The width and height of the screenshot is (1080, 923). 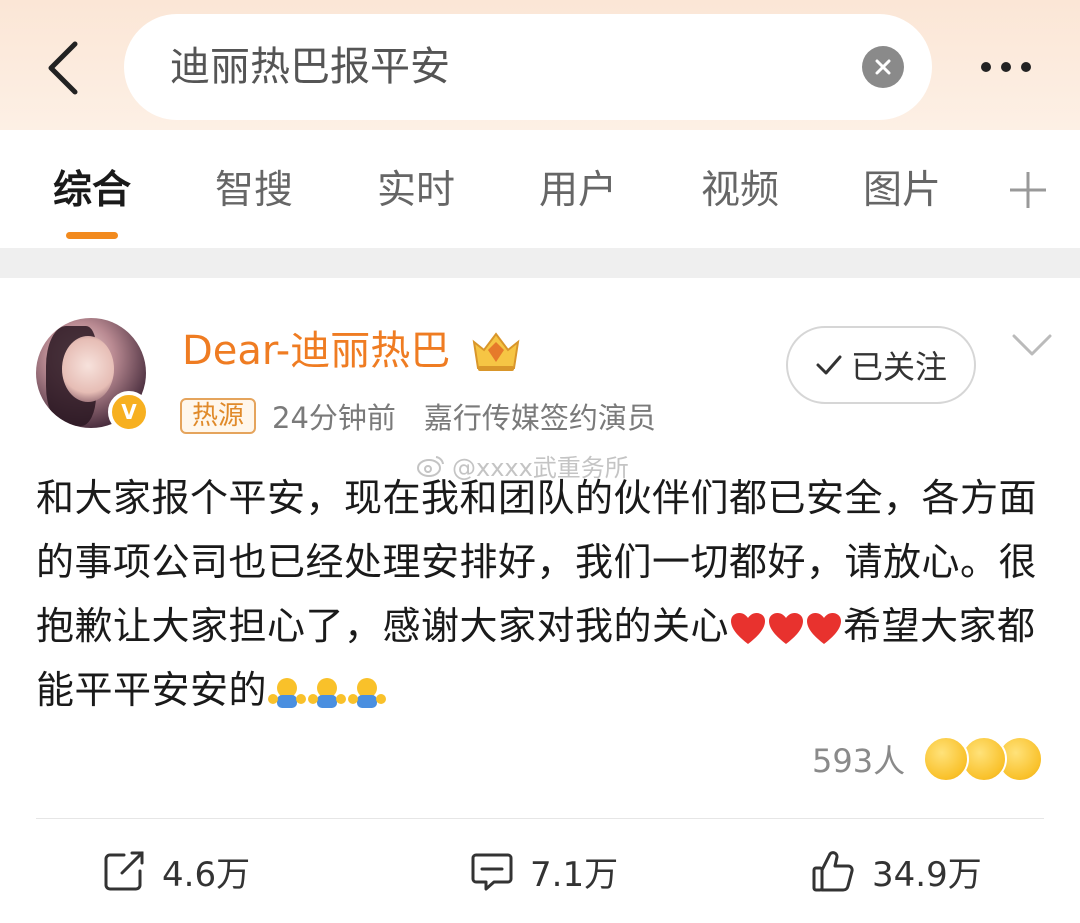 What do you see at coordinates (496, 351) in the screenshot?
I see `crown-vip-icon` at bounding box center [496, 351].